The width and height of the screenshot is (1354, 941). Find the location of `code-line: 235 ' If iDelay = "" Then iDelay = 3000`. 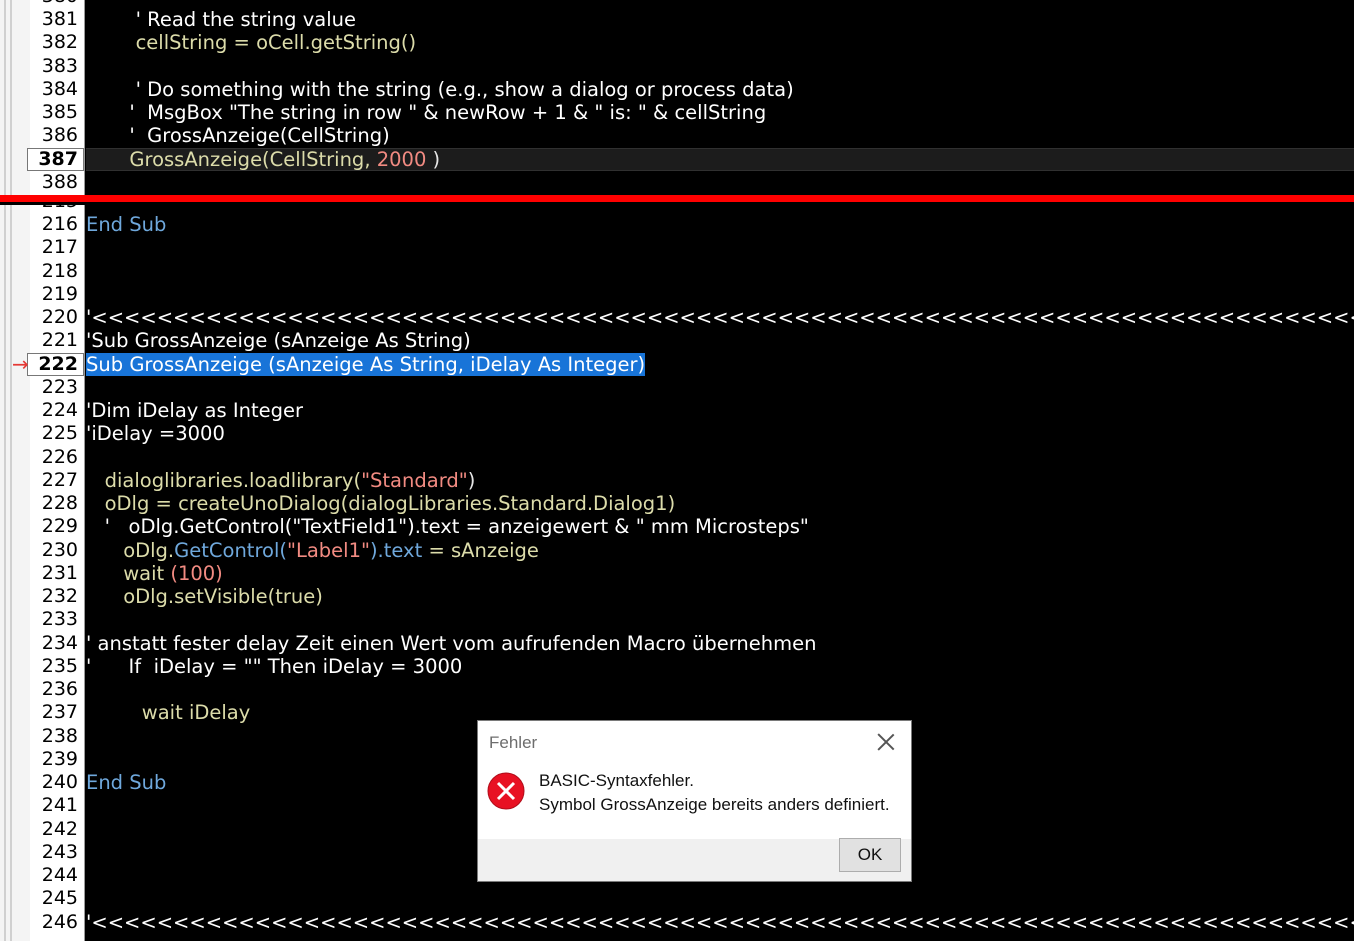

code-line: 235 ' If iDelay = "" Then iDelay = 3000 is located at coordinates (677, 666).